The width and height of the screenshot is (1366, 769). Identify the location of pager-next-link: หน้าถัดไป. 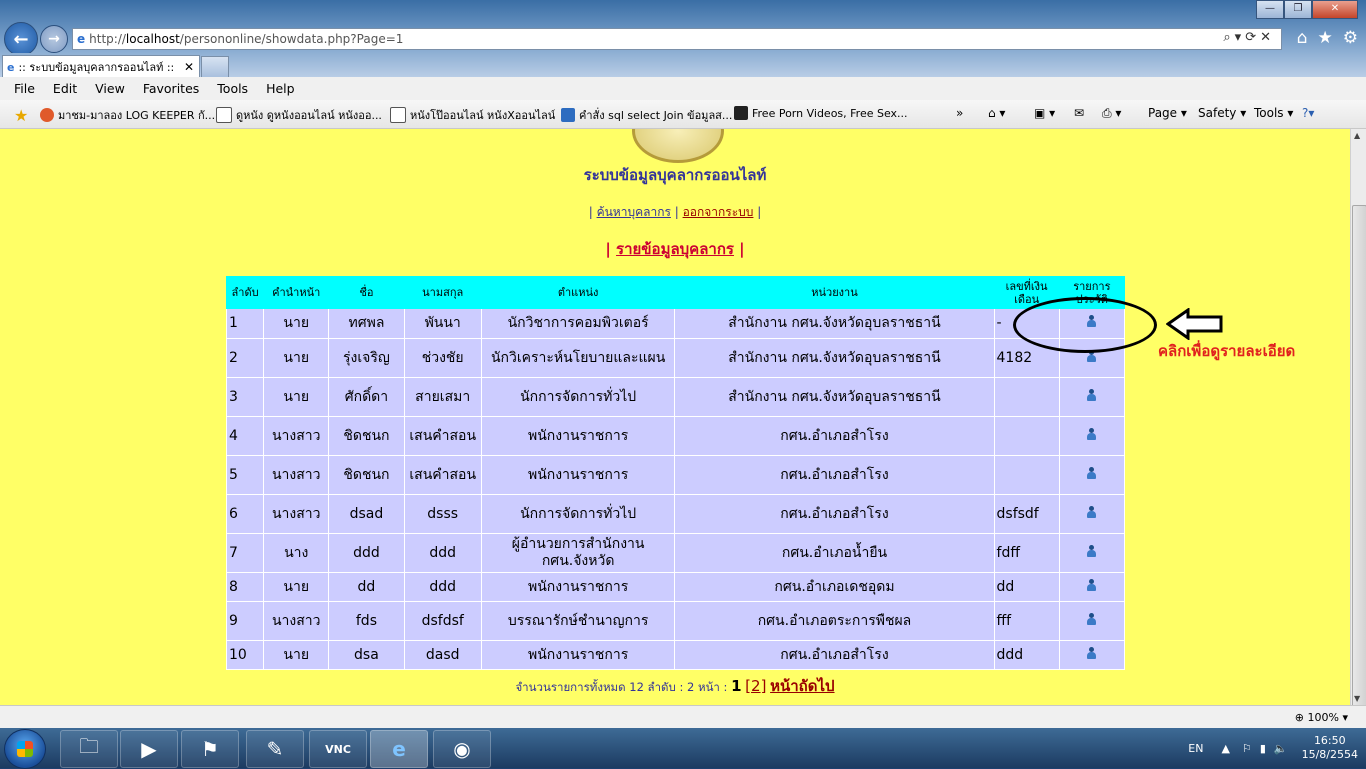
(802, 686).